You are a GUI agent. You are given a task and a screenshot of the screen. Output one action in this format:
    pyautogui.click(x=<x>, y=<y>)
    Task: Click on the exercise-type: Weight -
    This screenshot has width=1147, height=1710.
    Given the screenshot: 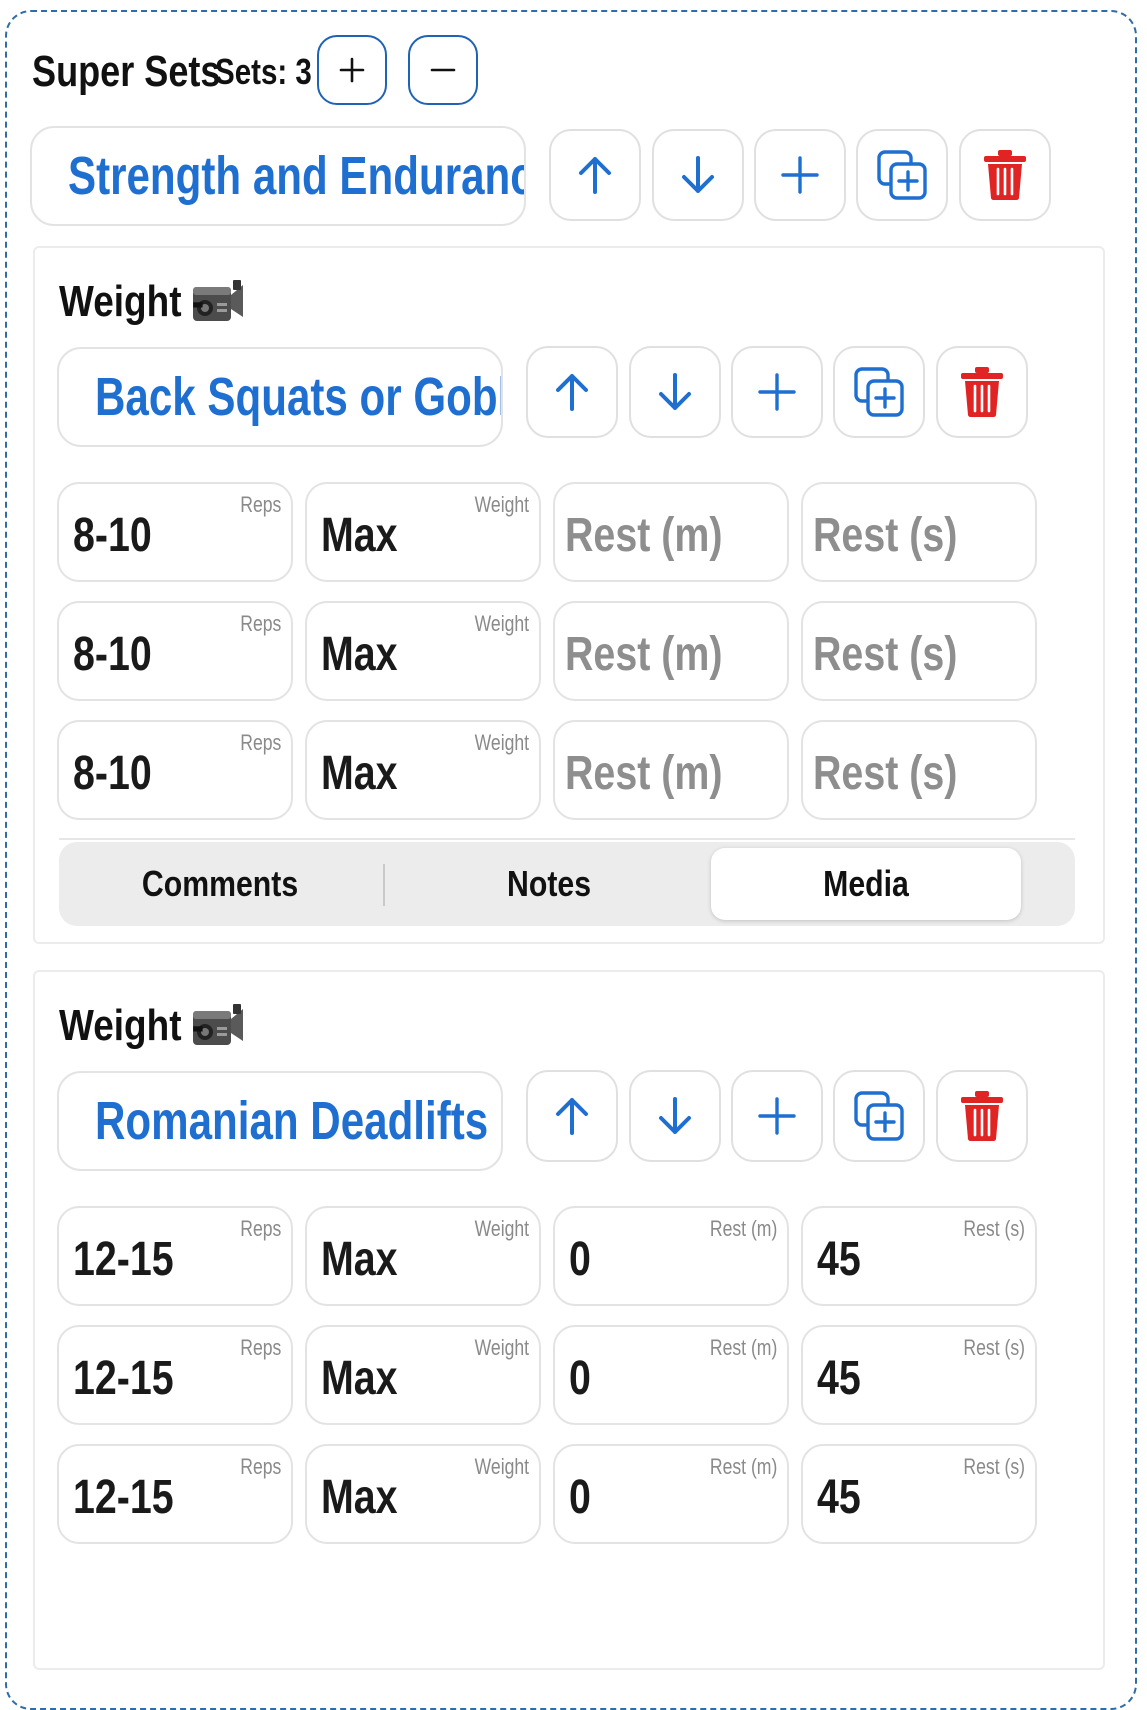 What is the action you would take?
    pyautogui.click(x=152, y=302)
    